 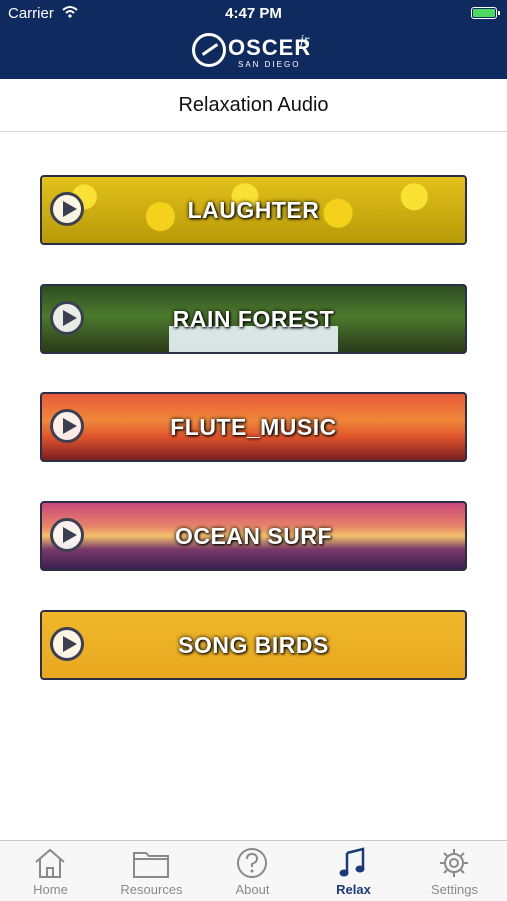 I want to click on tab-settings: Settings, so click(x=454, y=871).